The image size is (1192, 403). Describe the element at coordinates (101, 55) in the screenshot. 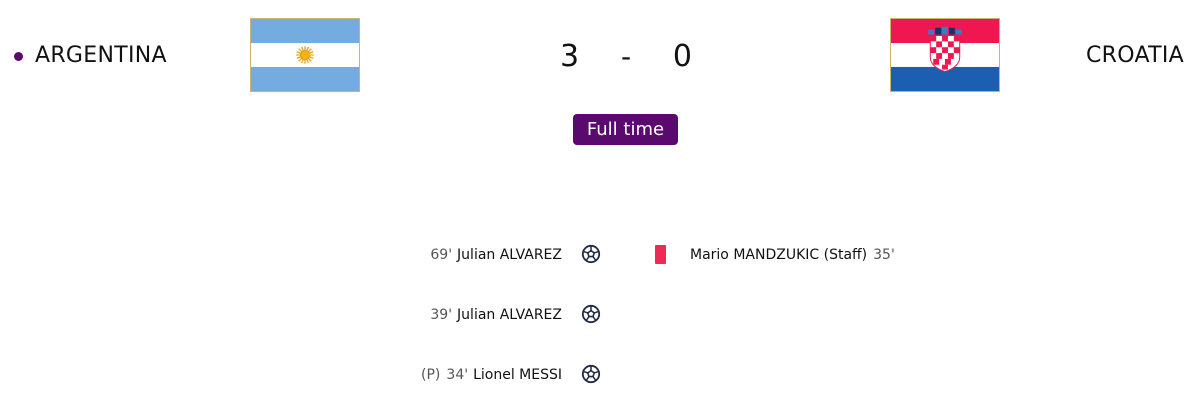

I see `home-team-name: ARGENTINA` at that location.